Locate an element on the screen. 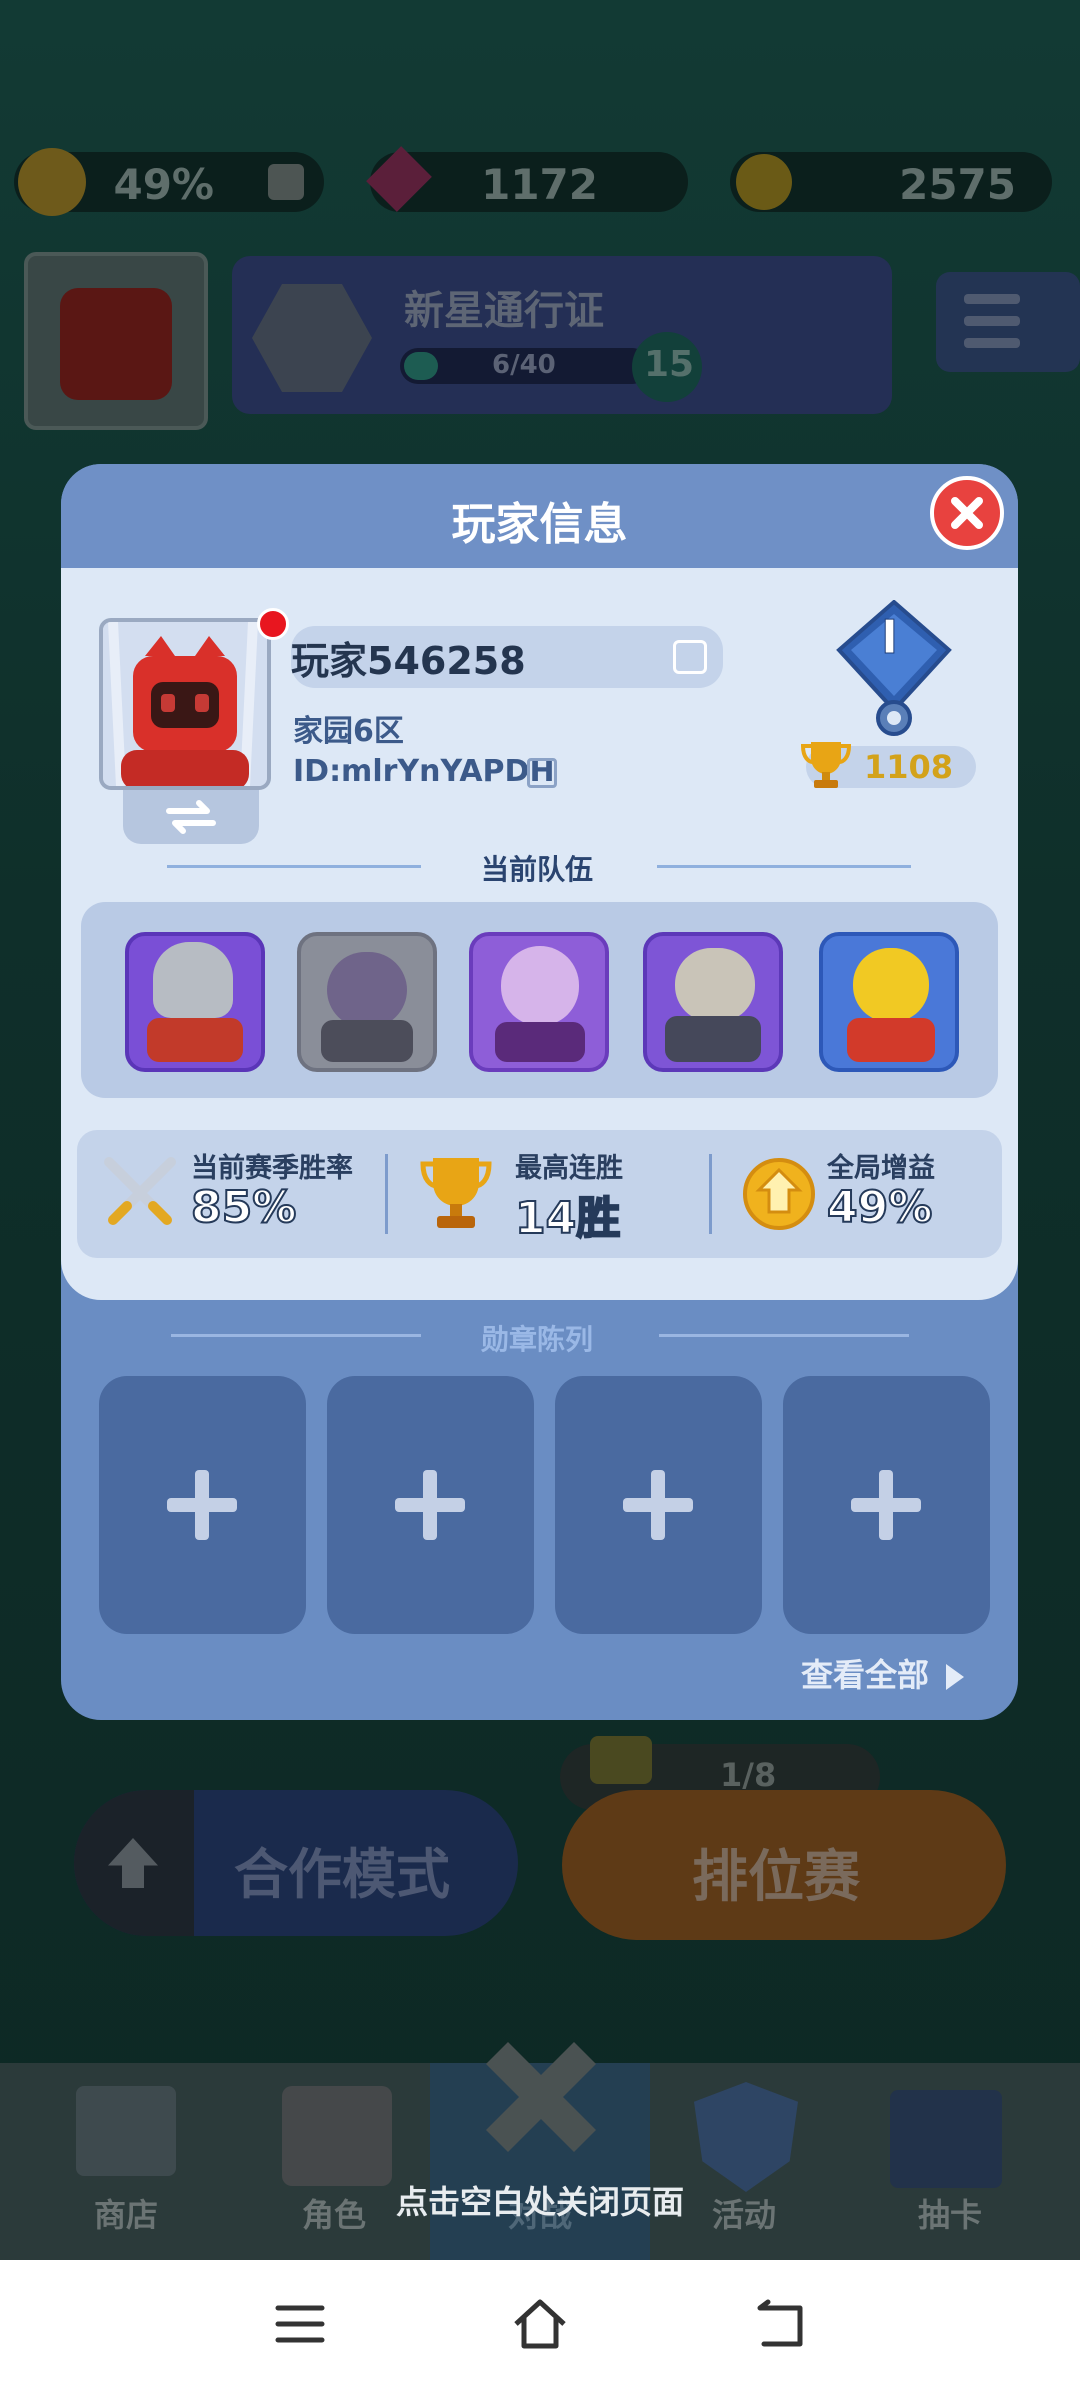 This screenshot has height=2388, width=1080. close-button is located at coordinates (967, 513).